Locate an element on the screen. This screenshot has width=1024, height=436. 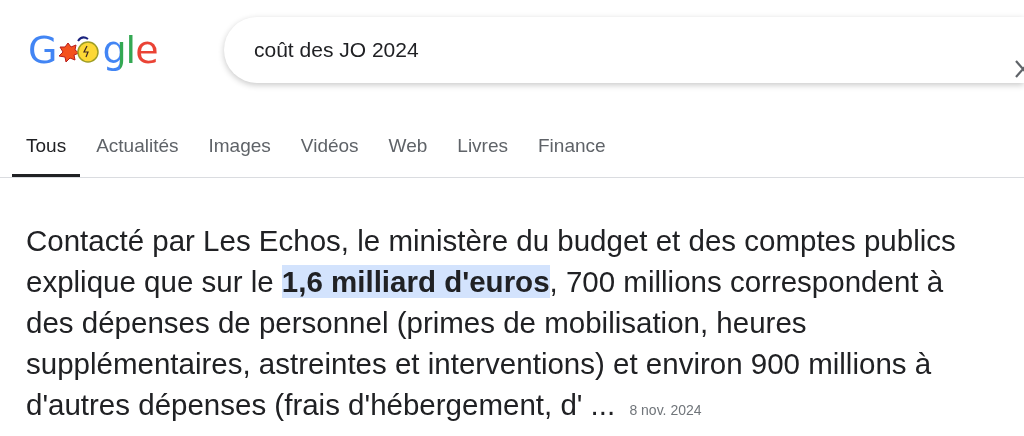
tab: Finance is located at coordinates (572, 154).